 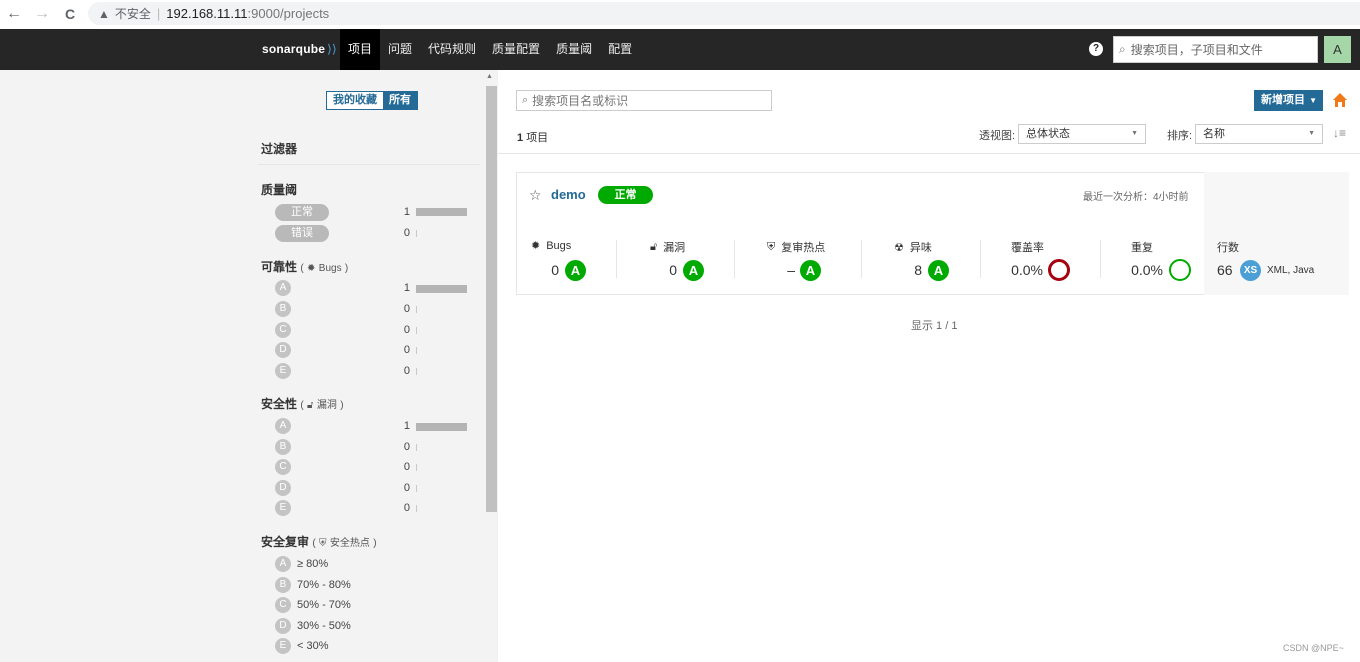 I want to click on languages: XML, Java, so click(x=1291, y=270).